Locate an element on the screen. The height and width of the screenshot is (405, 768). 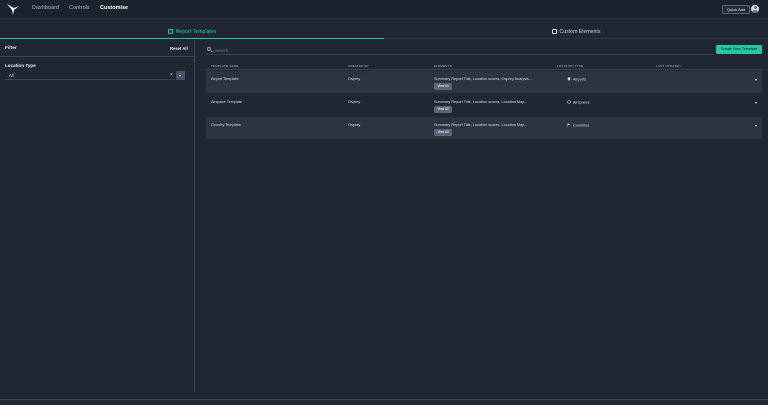
template-name-cell: Country Template is located at coordinates (226, 125).